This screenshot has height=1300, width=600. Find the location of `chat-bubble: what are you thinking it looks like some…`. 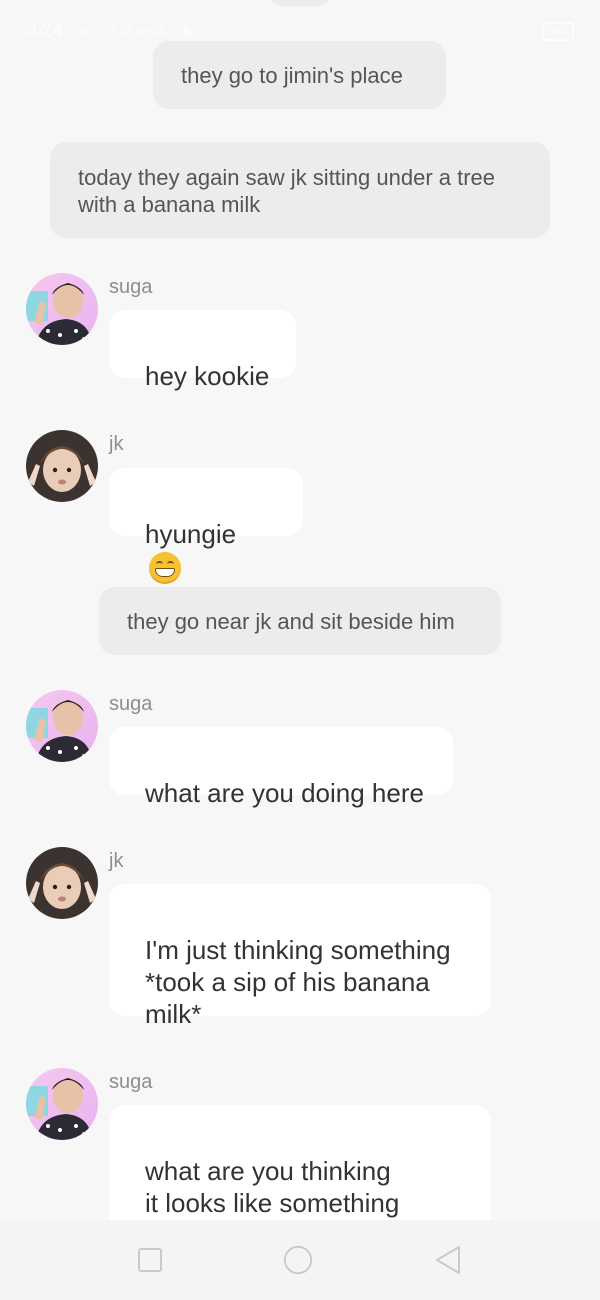

chat-bubble: what are you thinking it looks like some… is located at coordinates (300, 1177).